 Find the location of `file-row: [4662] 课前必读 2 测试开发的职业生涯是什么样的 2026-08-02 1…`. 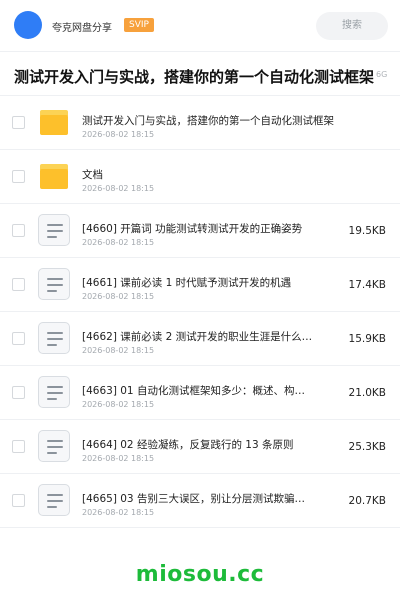

file-row: [4662] 课前必读 2 测试开发的职业生涯是什么样的 2026-08-02 1… is located at coordinates (200, 339).